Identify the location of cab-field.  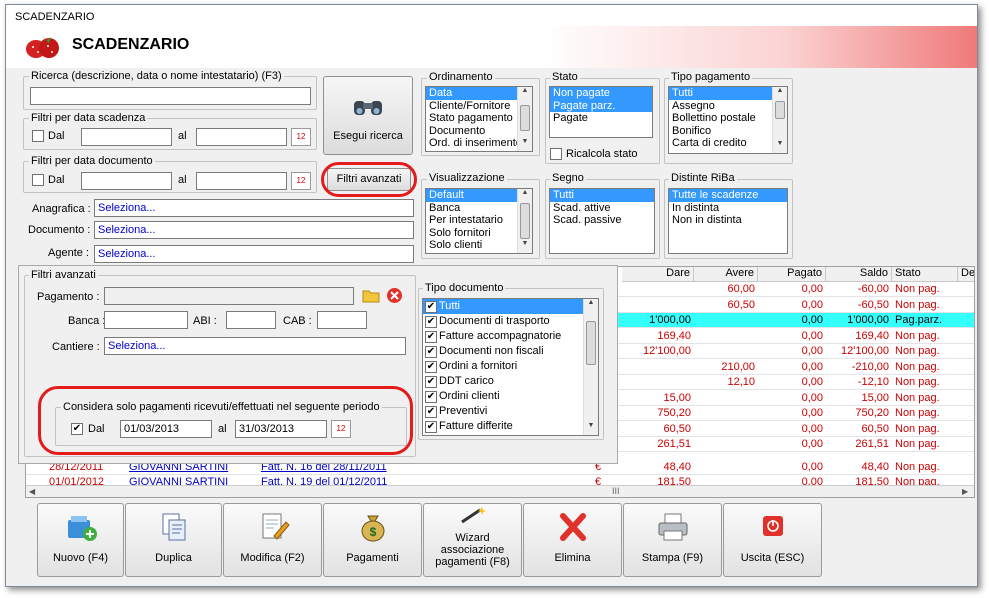
(342, 320).